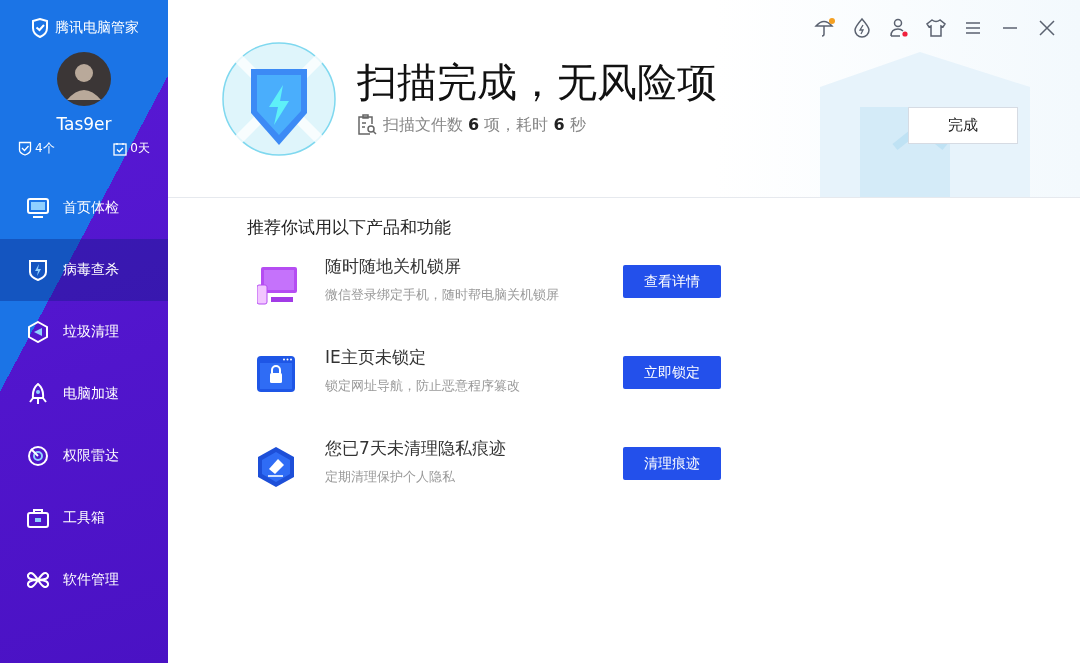  I want to click on nav-item: 工具箱, so click(84, 518).